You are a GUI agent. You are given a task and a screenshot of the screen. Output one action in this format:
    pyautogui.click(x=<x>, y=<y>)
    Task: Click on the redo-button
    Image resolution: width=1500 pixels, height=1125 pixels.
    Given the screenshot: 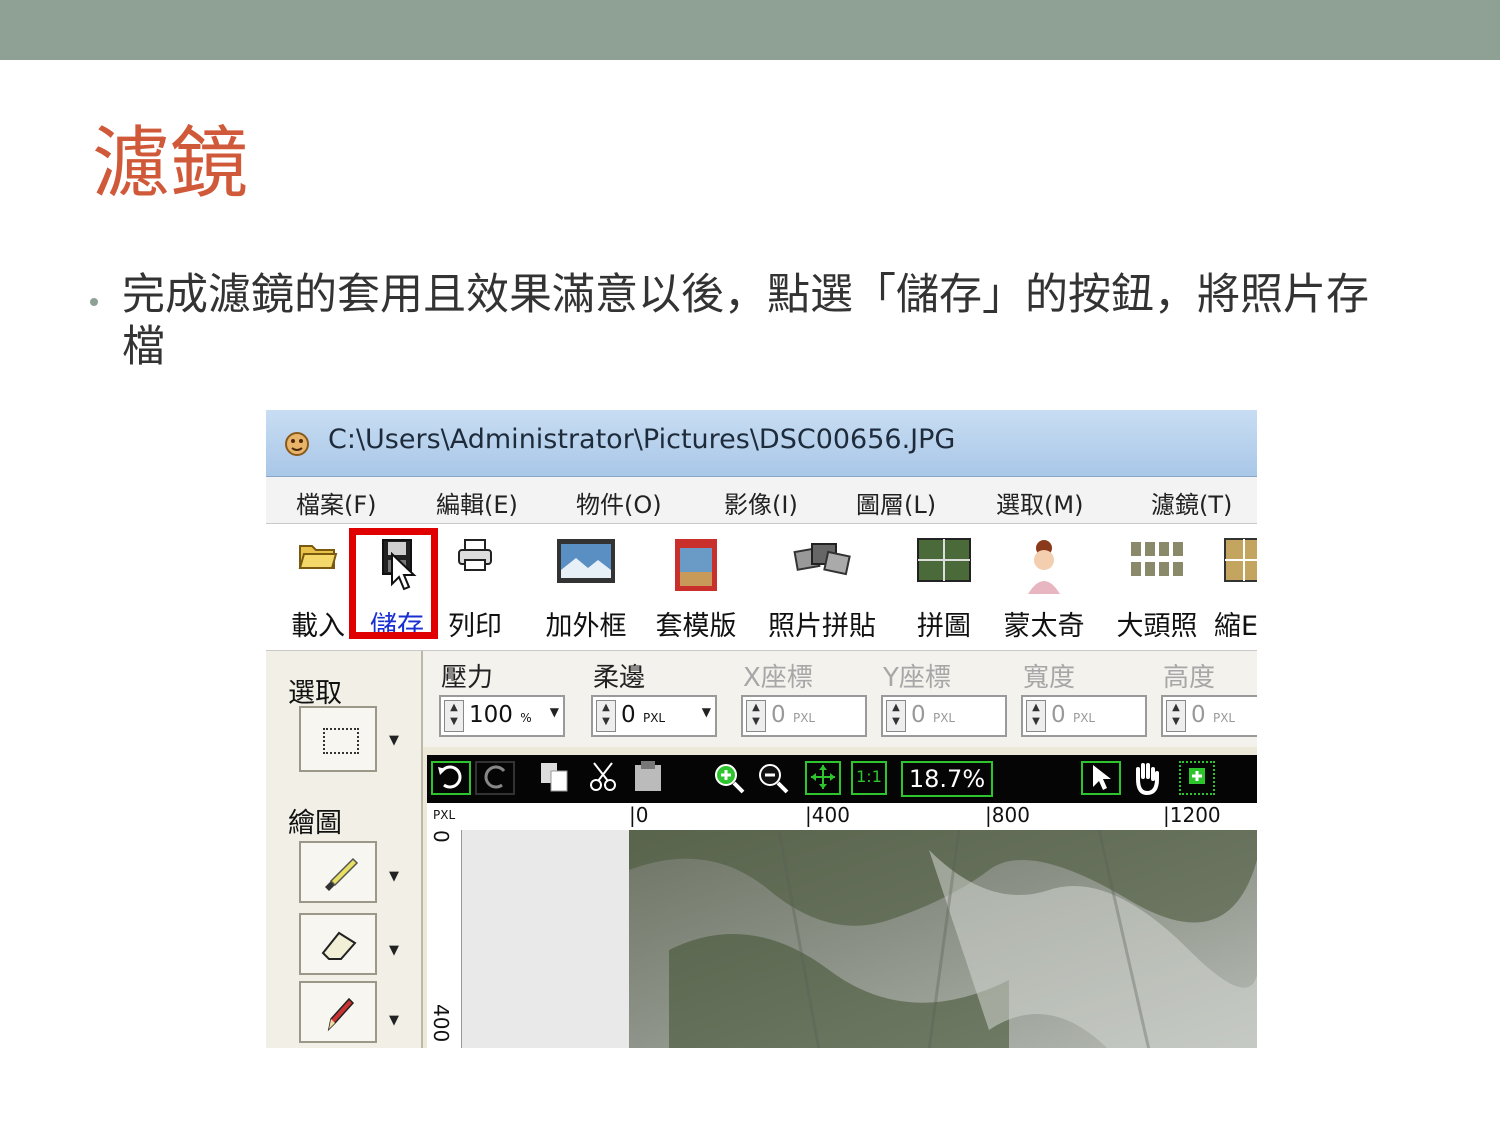 What is the action you would take?
    pyautogui.click(x=495, y=778)
    